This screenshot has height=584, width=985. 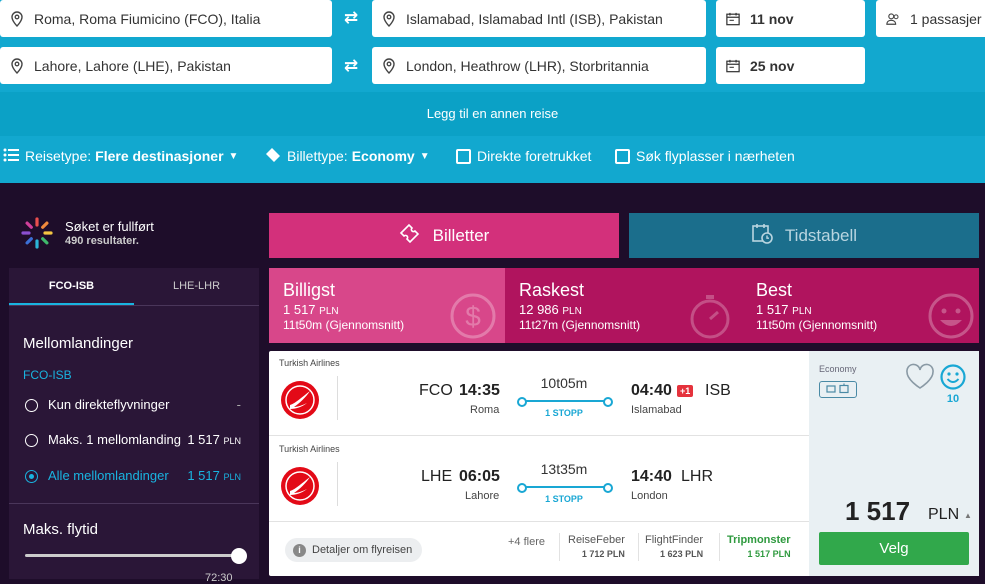 What do you see at coordinates (894, 463) in the screenshot?
I see `price-panel: Economy 10 1 517 PLN ▲ Velg` at bounding box center [894, 463].